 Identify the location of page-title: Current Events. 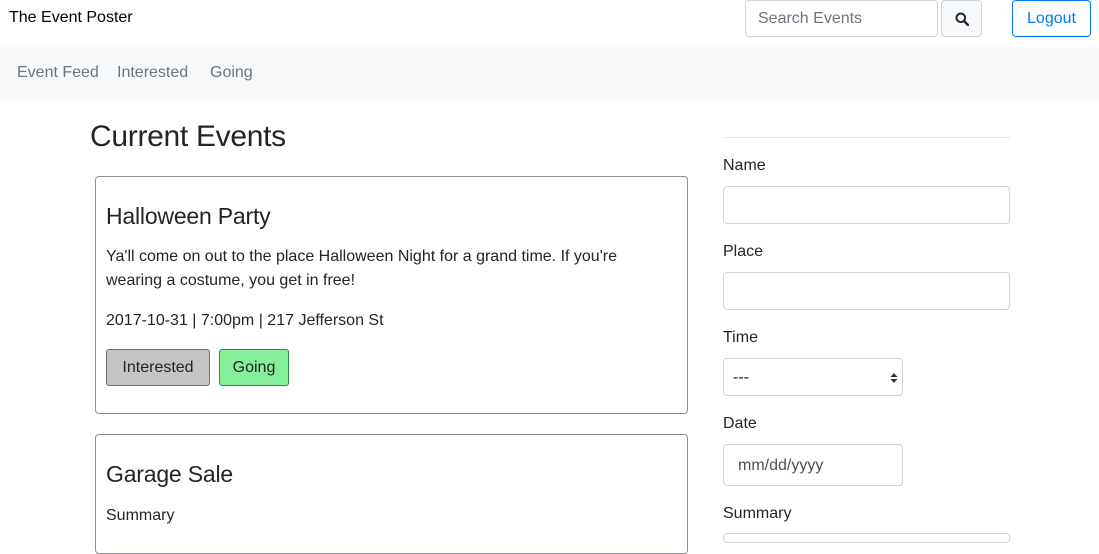
(188, 136).